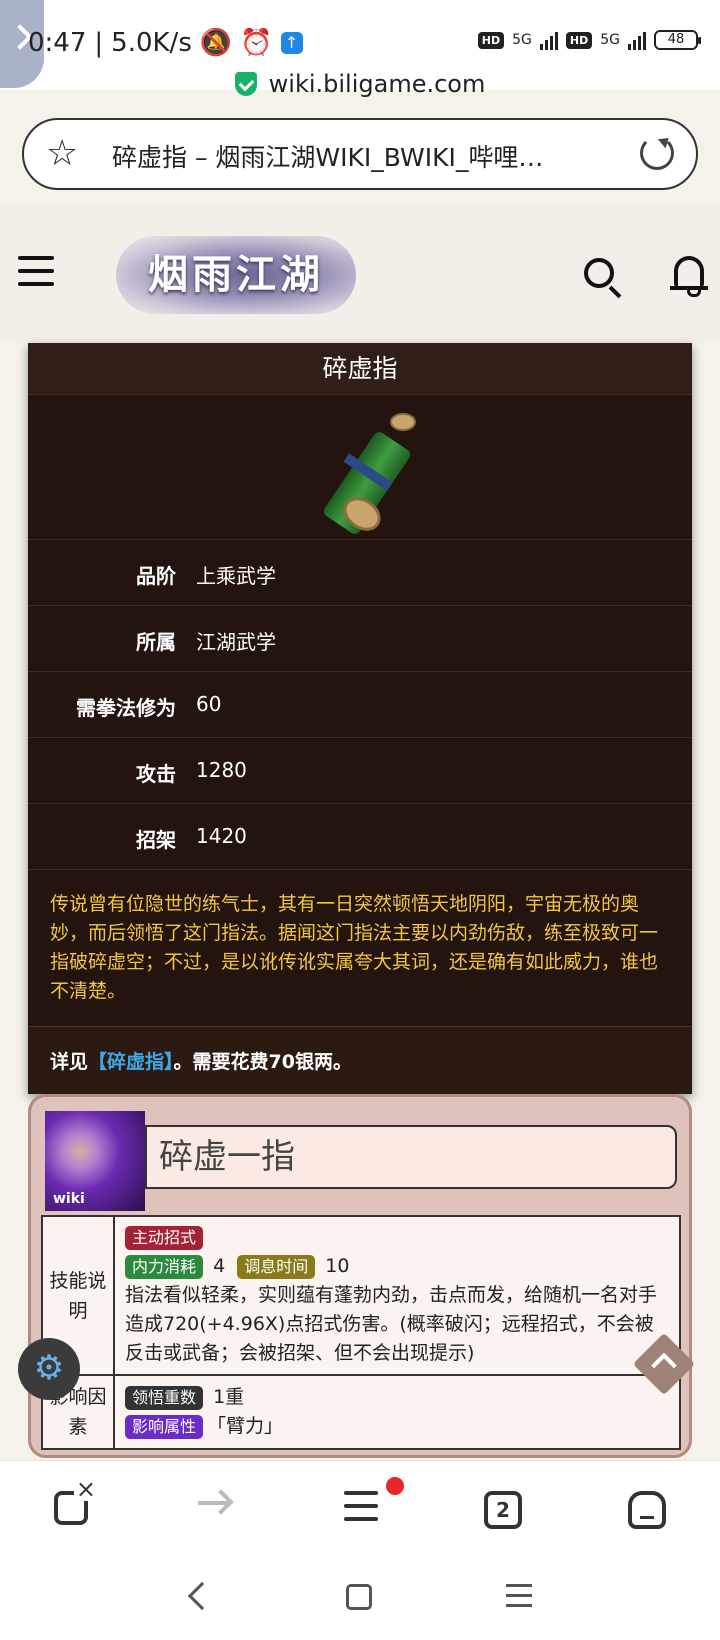 This screenshot has width=720, height=1640. Describe the element at coordinates (229, 1397) in the screenshot. I see `layers-value: 1重` at that location.